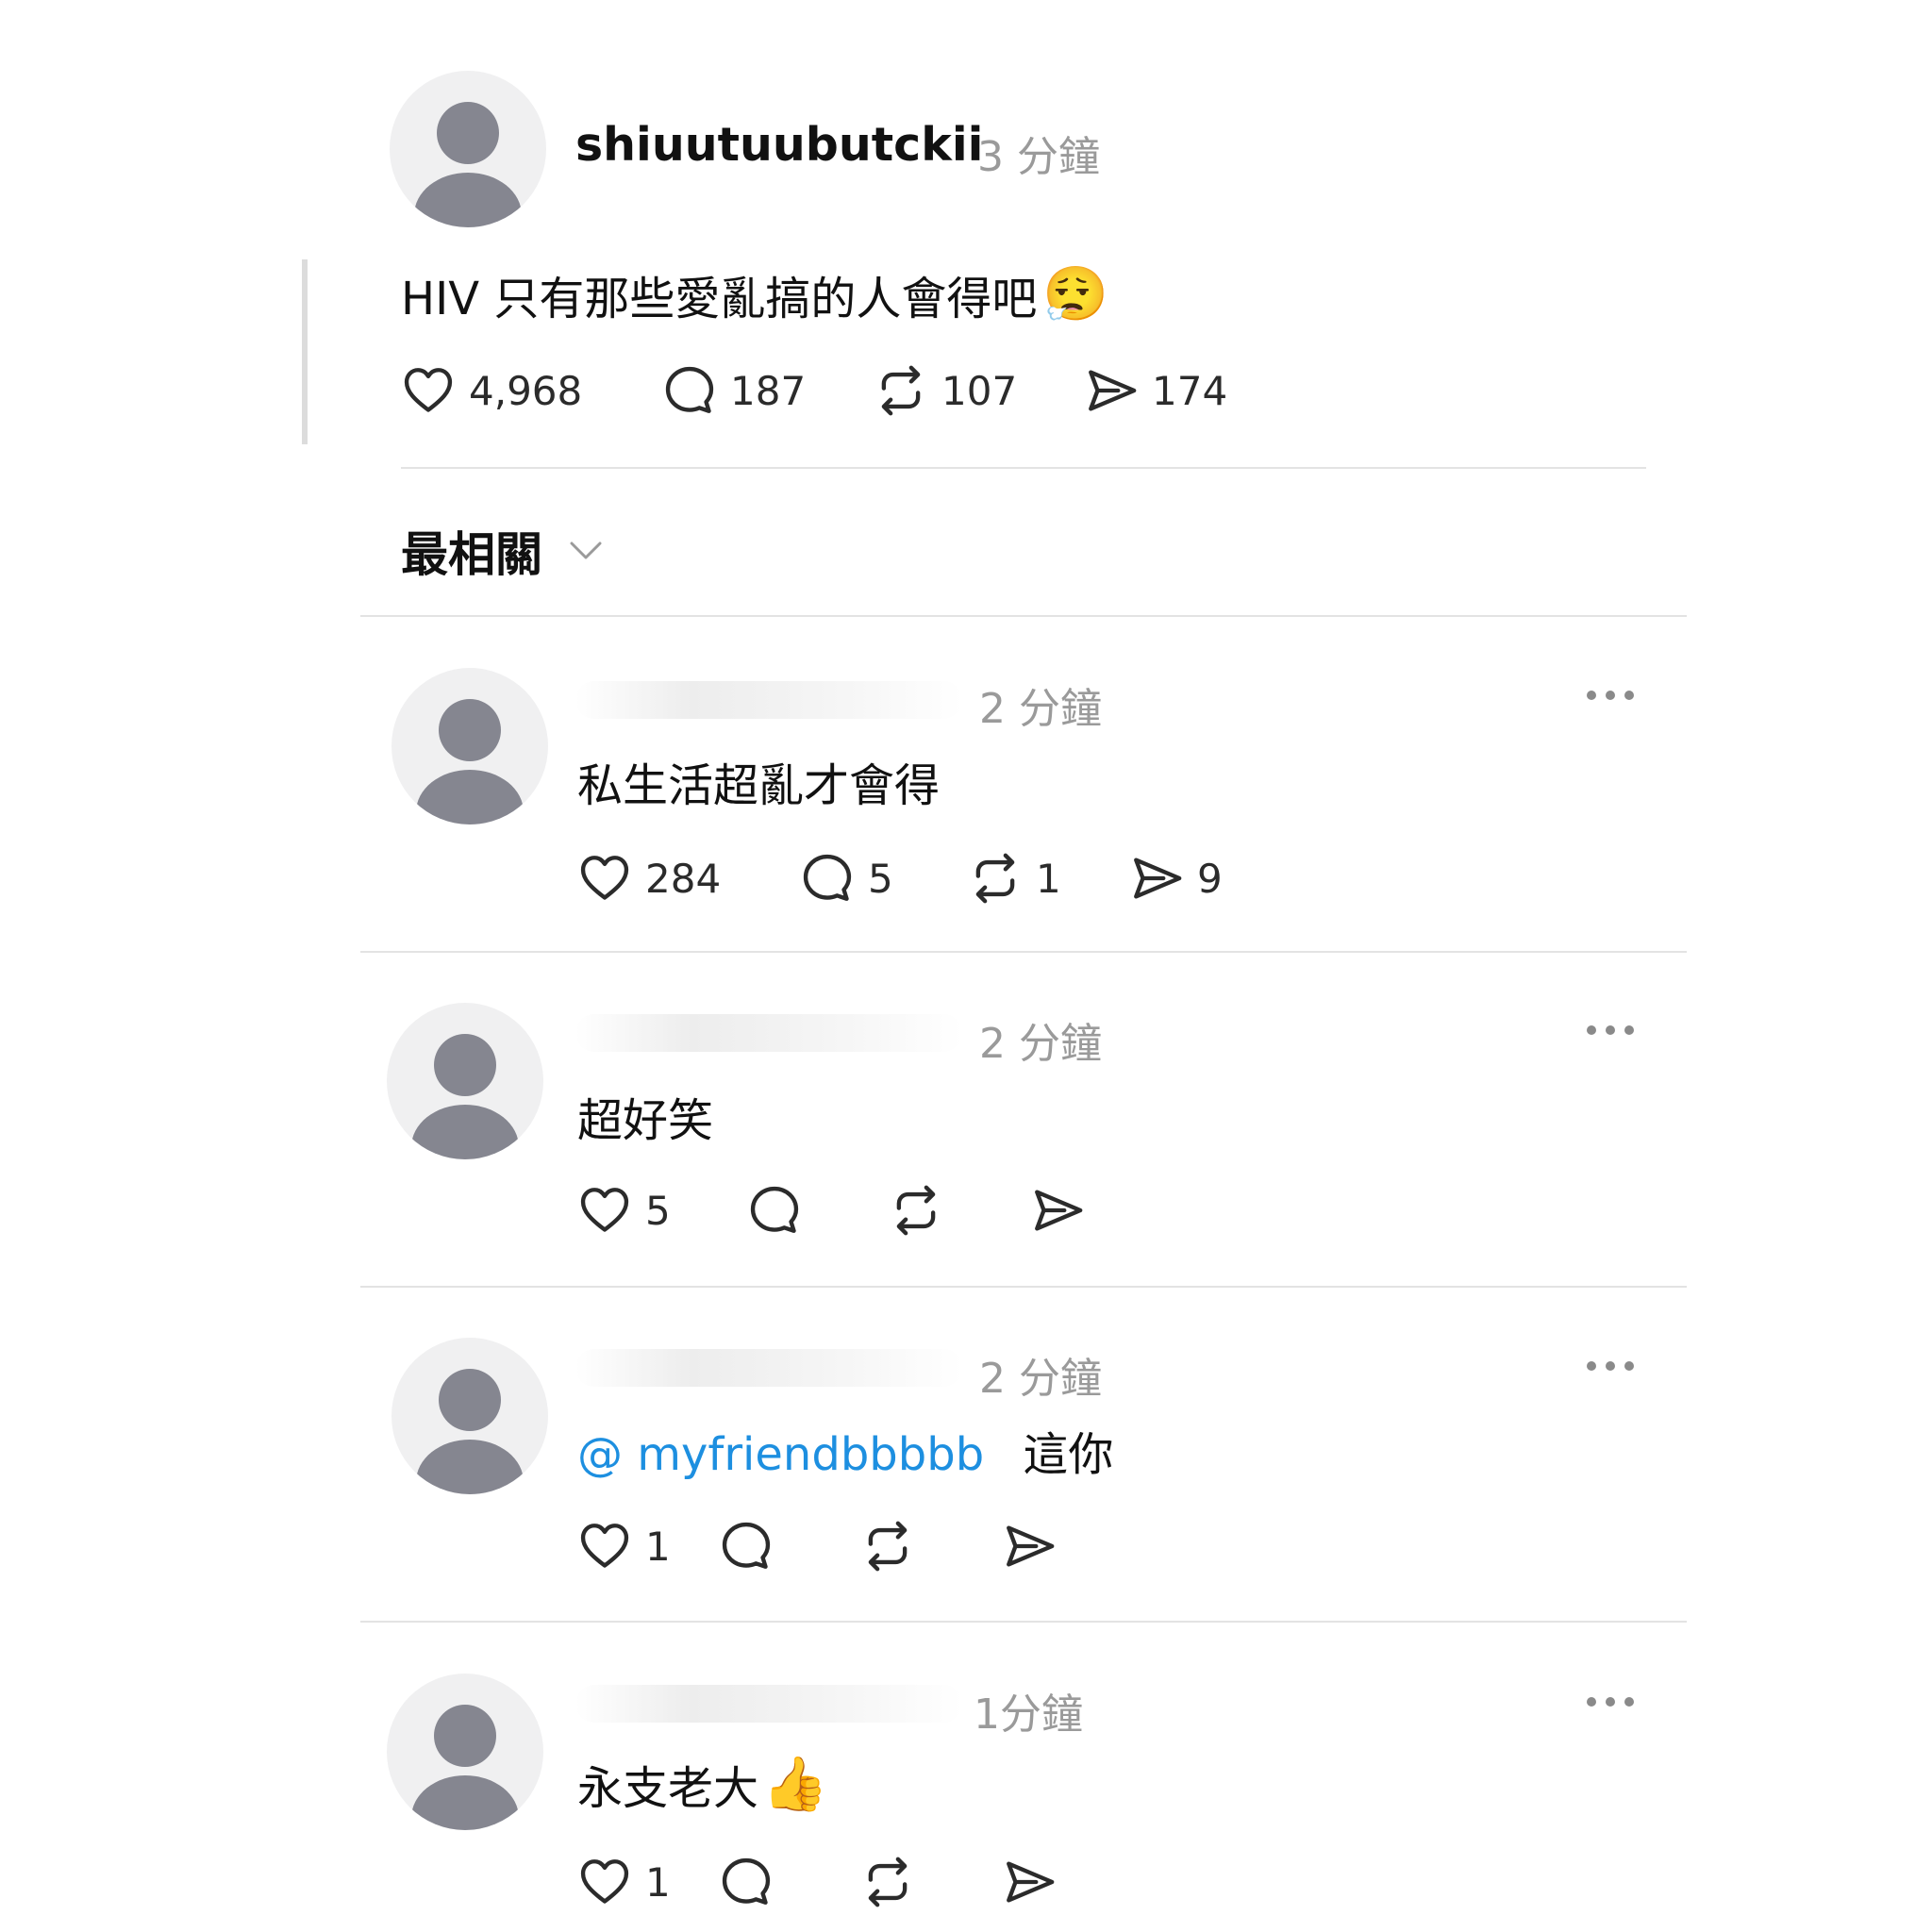 The height and width of the screenshot is (1932, 1932). I want to click on like-count: 5, so click(658, 1211).